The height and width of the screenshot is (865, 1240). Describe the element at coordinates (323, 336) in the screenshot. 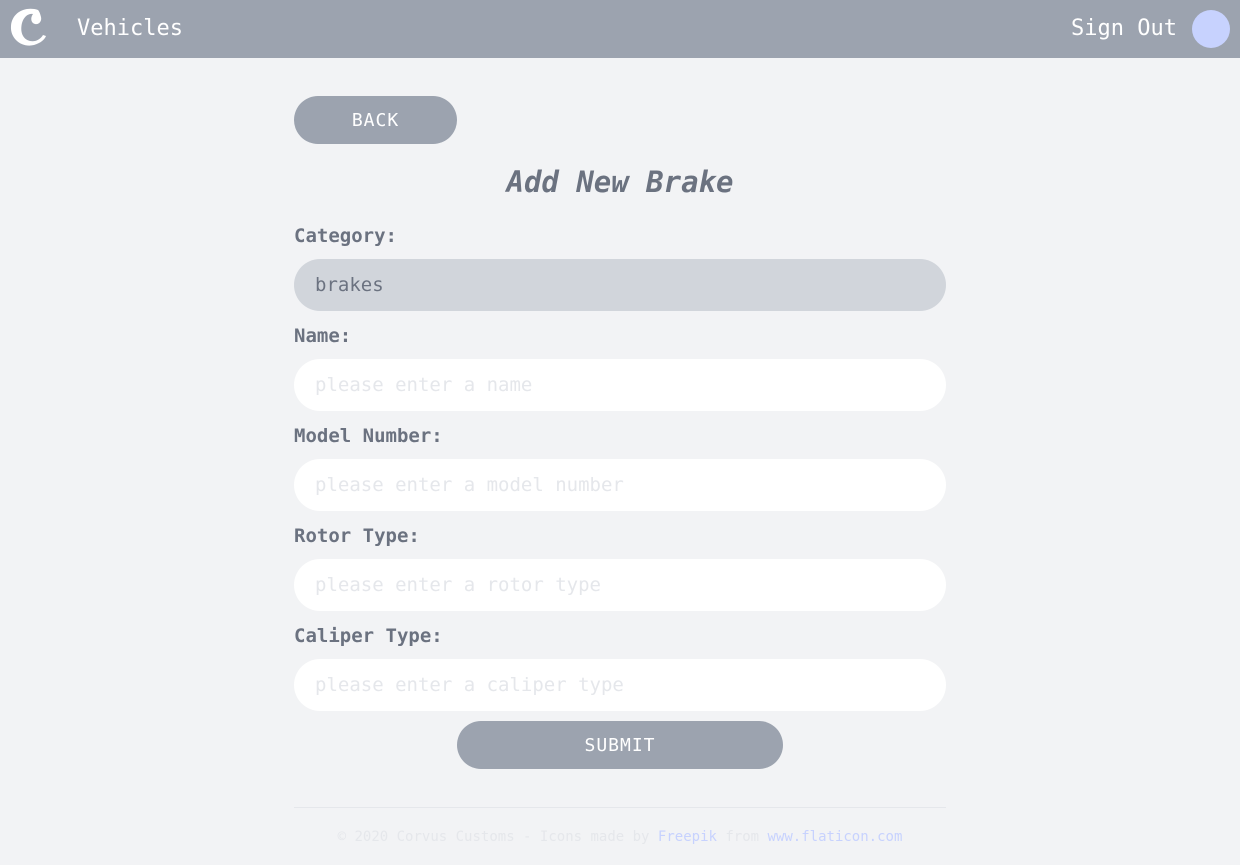

I see `name-label: Name:` at that location.